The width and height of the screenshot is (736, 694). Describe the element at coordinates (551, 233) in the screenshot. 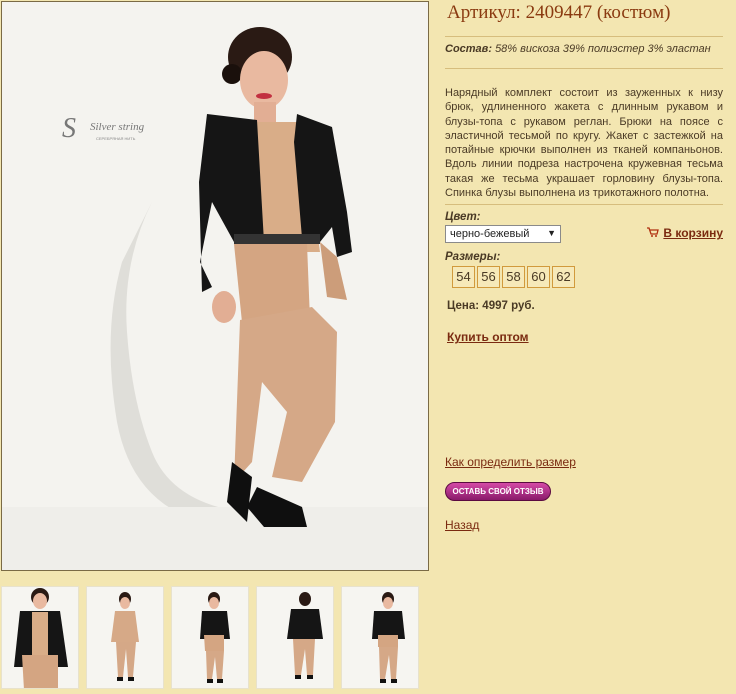

I see `chevron-down-icon: ▼` at that location.